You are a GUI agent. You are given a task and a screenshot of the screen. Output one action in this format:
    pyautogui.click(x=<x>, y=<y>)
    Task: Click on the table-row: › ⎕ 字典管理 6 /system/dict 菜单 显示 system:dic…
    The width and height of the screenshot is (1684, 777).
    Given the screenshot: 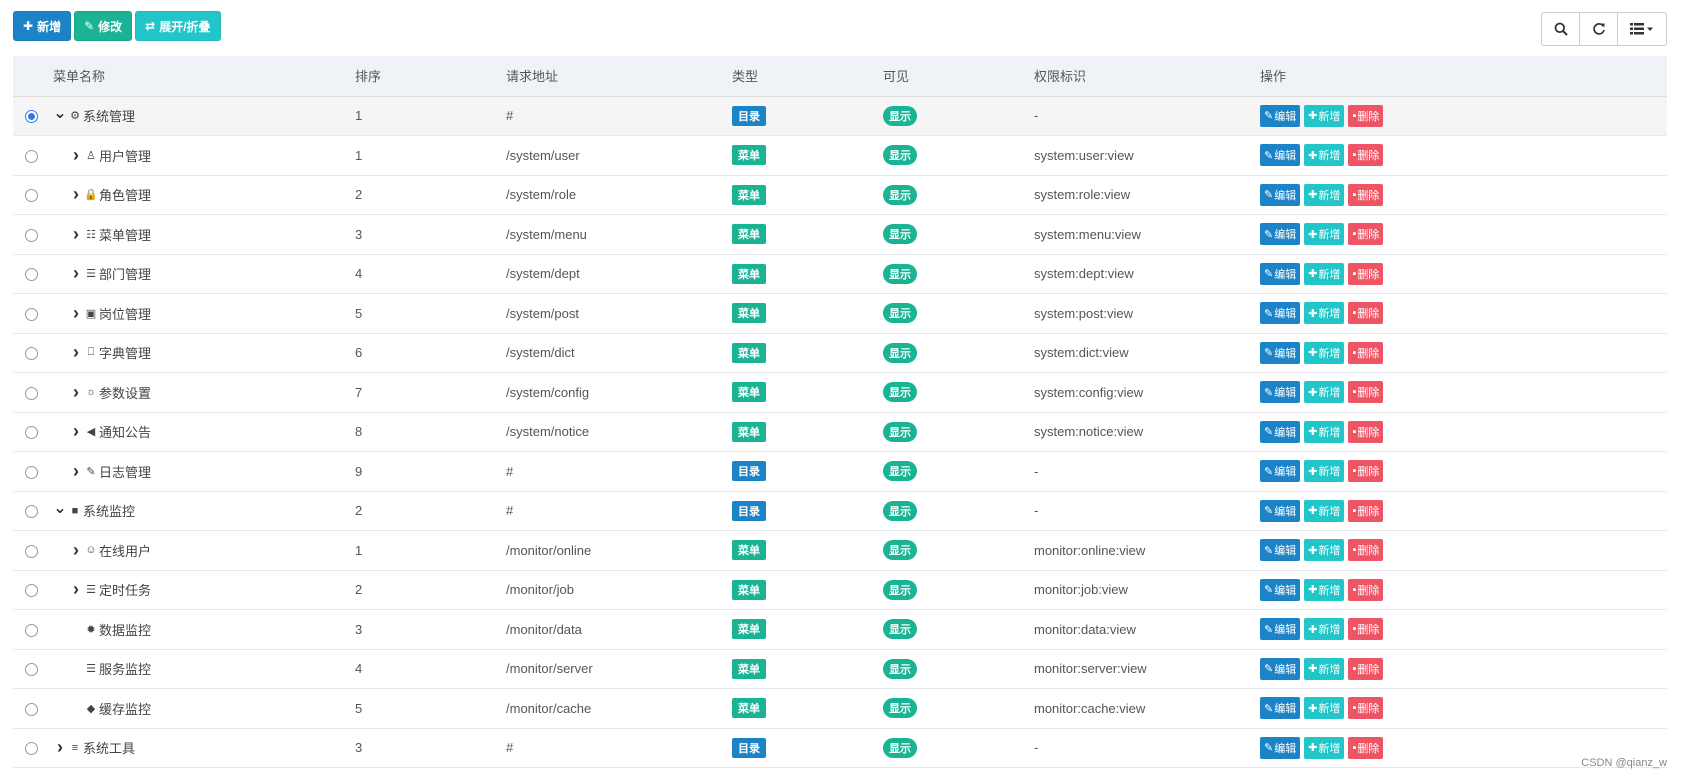 What is the action you would take?
    pyautogui.click(x=840, y=353)
    